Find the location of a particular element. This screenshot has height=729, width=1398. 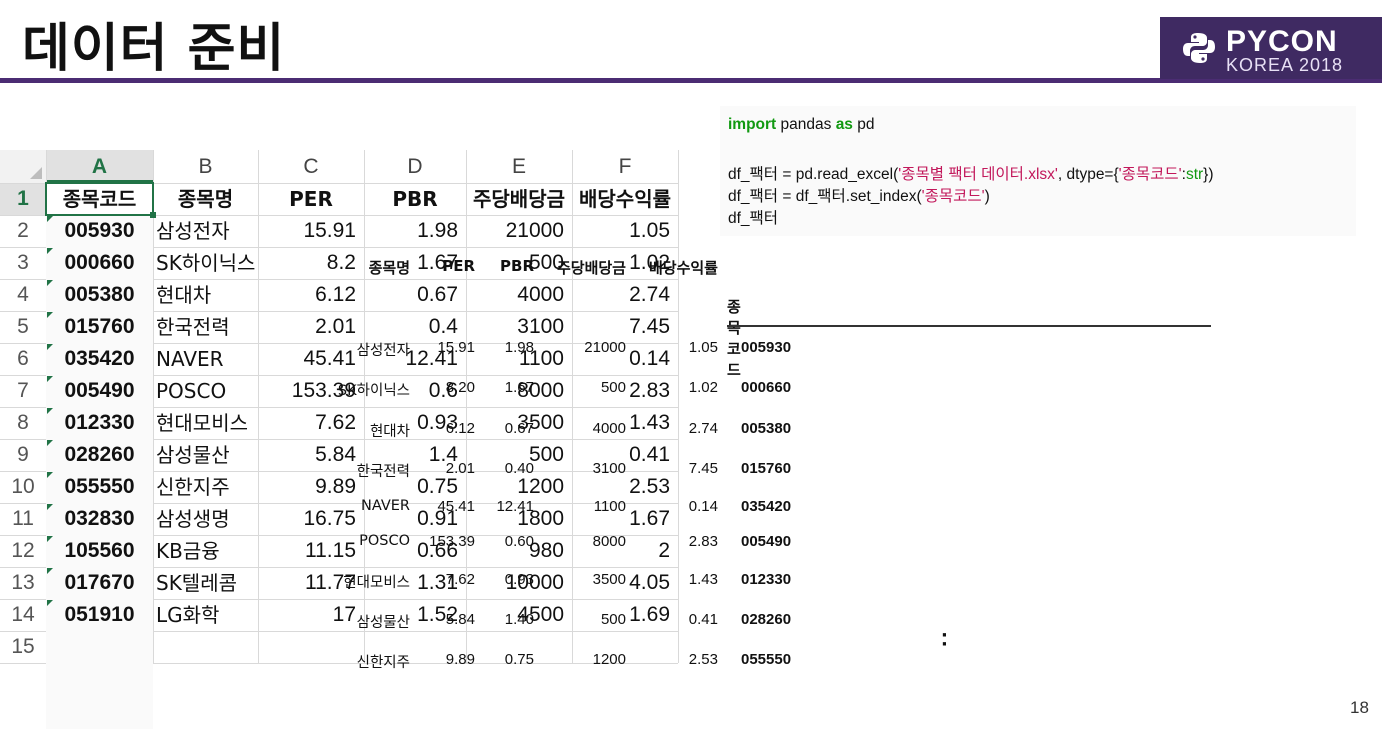

dataframe-value-cell: 8000 is located at coordinates (609, 541).